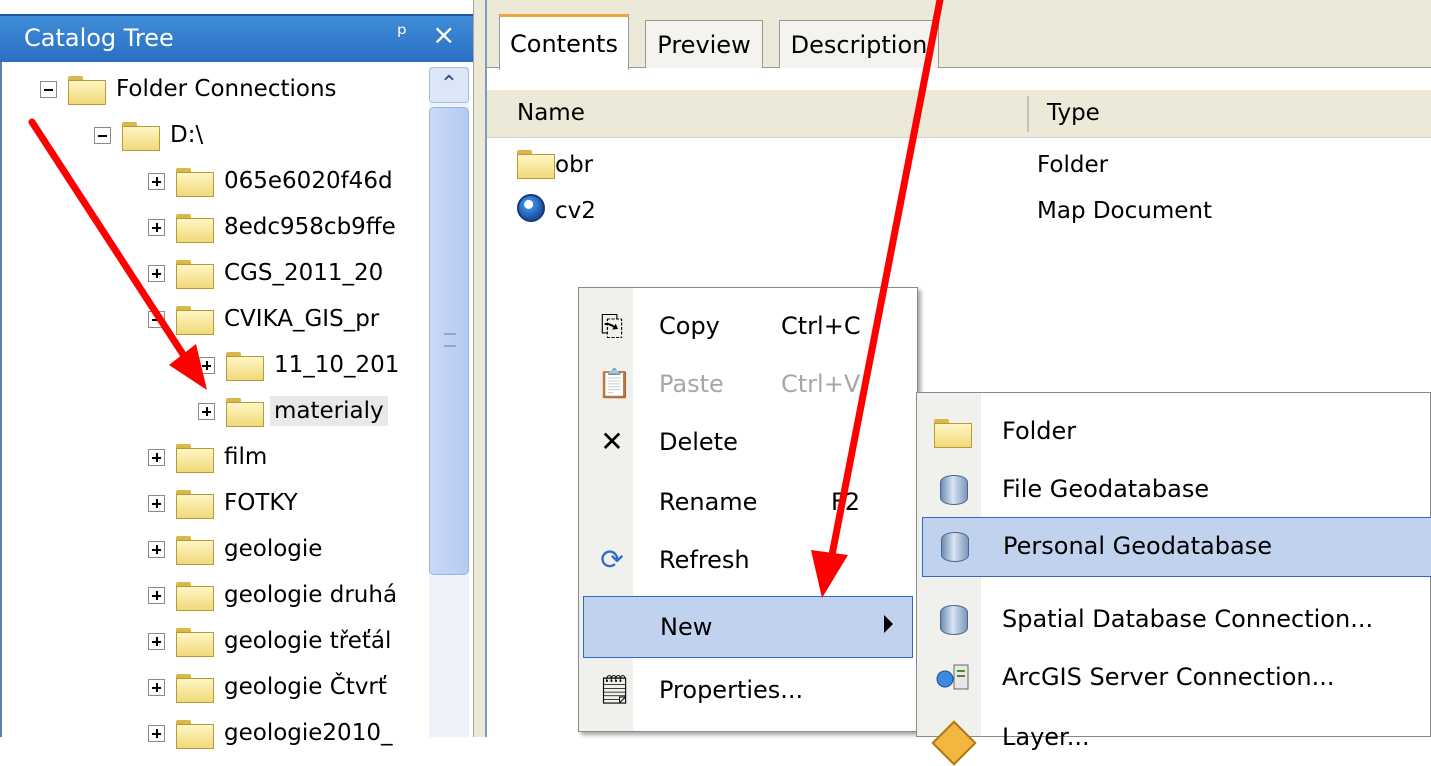  I want to click on catalog-tree-titlebar: Catalog Tree ᵖ ×, so click(236, 38).